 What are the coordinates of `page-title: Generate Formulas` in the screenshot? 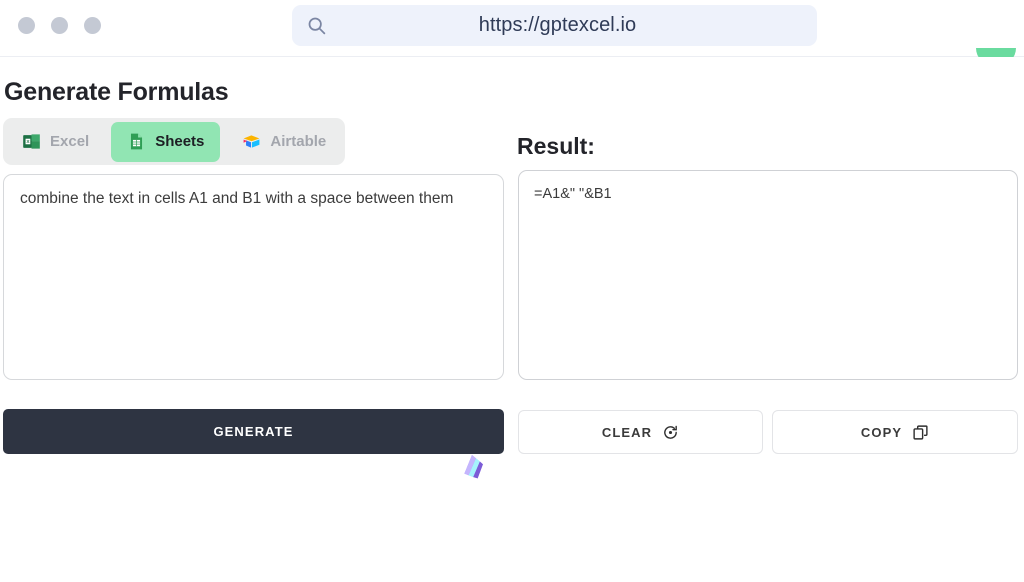 It's located at (116, 92).